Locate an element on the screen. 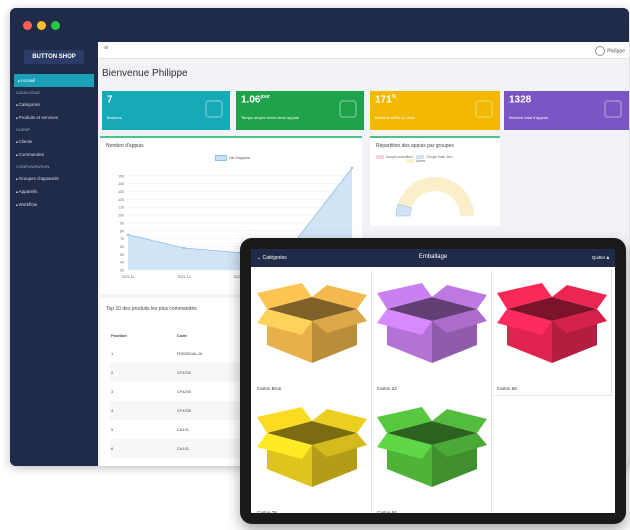  product-tile: Carton Brun is located at coordinates (312, 332).